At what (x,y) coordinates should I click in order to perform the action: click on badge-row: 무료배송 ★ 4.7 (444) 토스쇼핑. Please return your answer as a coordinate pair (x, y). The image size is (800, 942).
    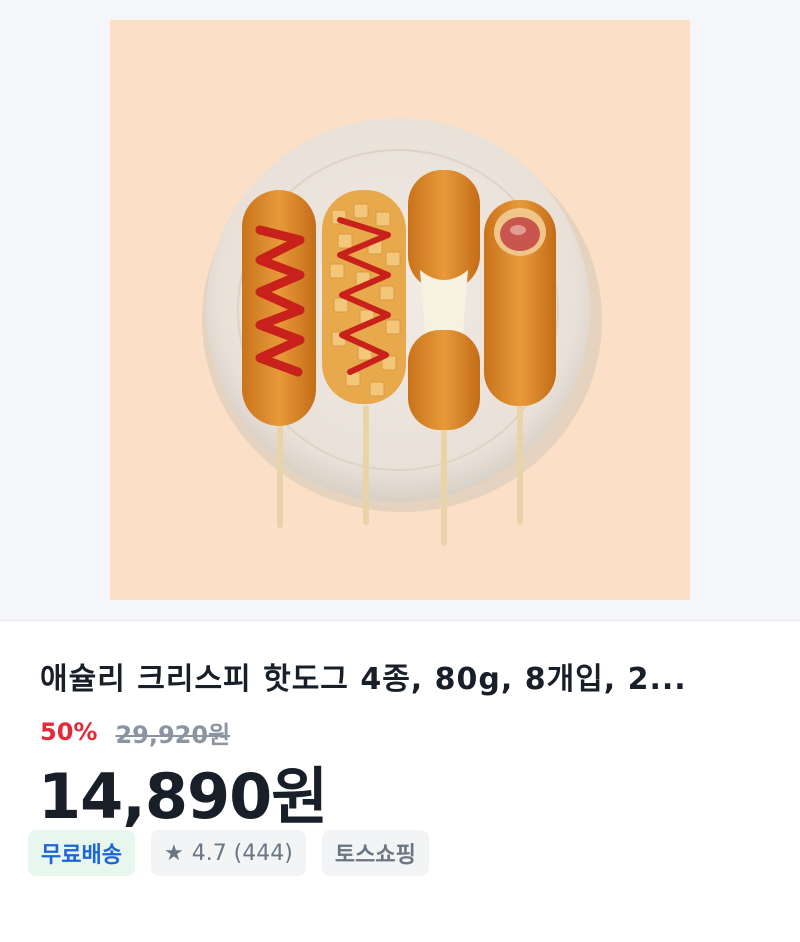
    Looking at the image, I should click on (228, 853).